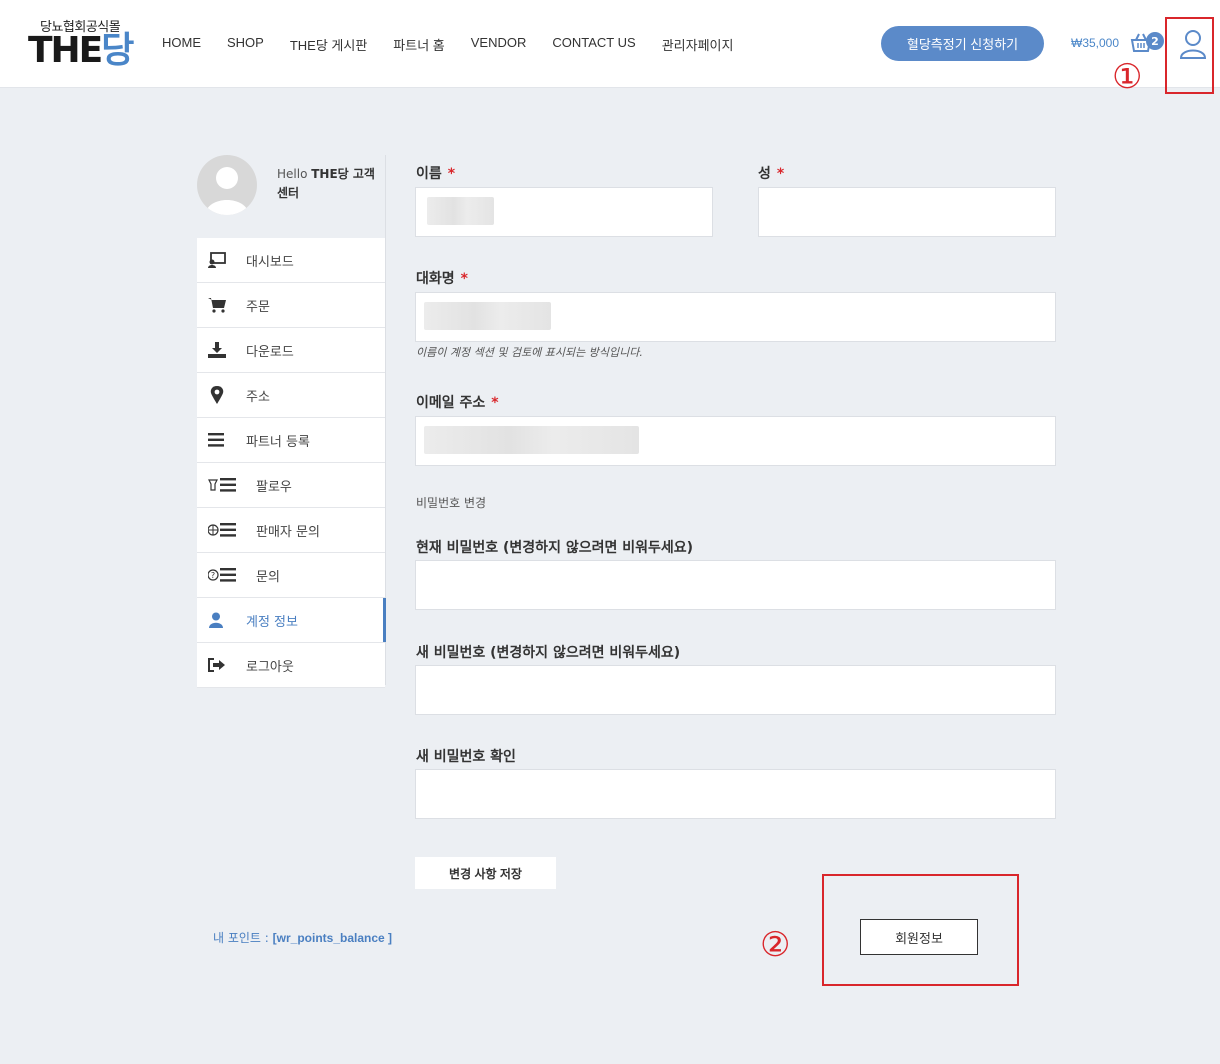 The image size is (1220, 1064). Describe the element at coordinates (222, 485) in the screenshot. I see `follow-list-icon` at that location.